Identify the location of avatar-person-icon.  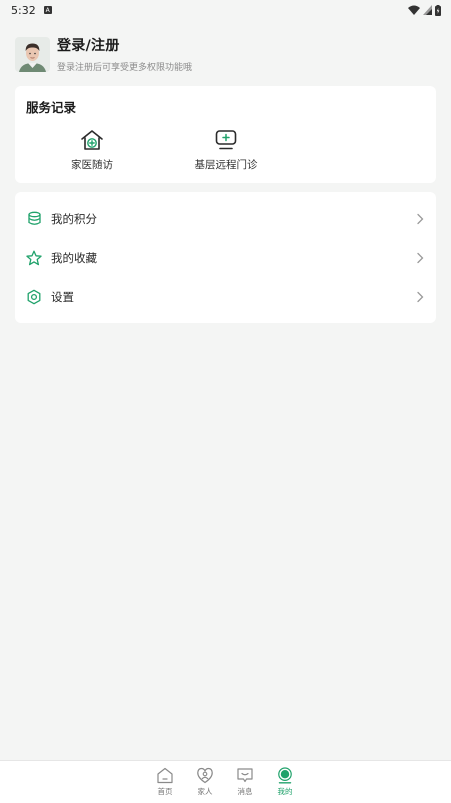
(32, 54).